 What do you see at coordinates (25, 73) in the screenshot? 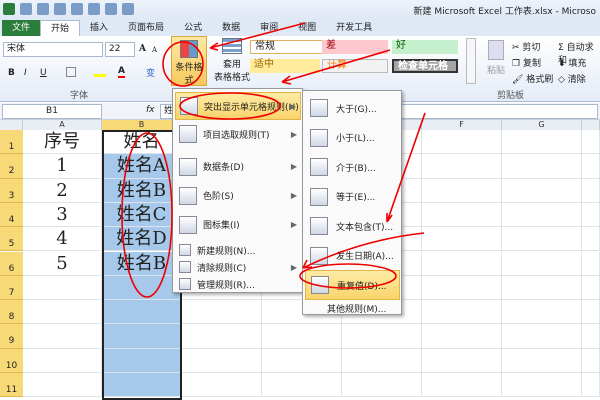
I see `italic-button: I` at bounding box center [25, 73].